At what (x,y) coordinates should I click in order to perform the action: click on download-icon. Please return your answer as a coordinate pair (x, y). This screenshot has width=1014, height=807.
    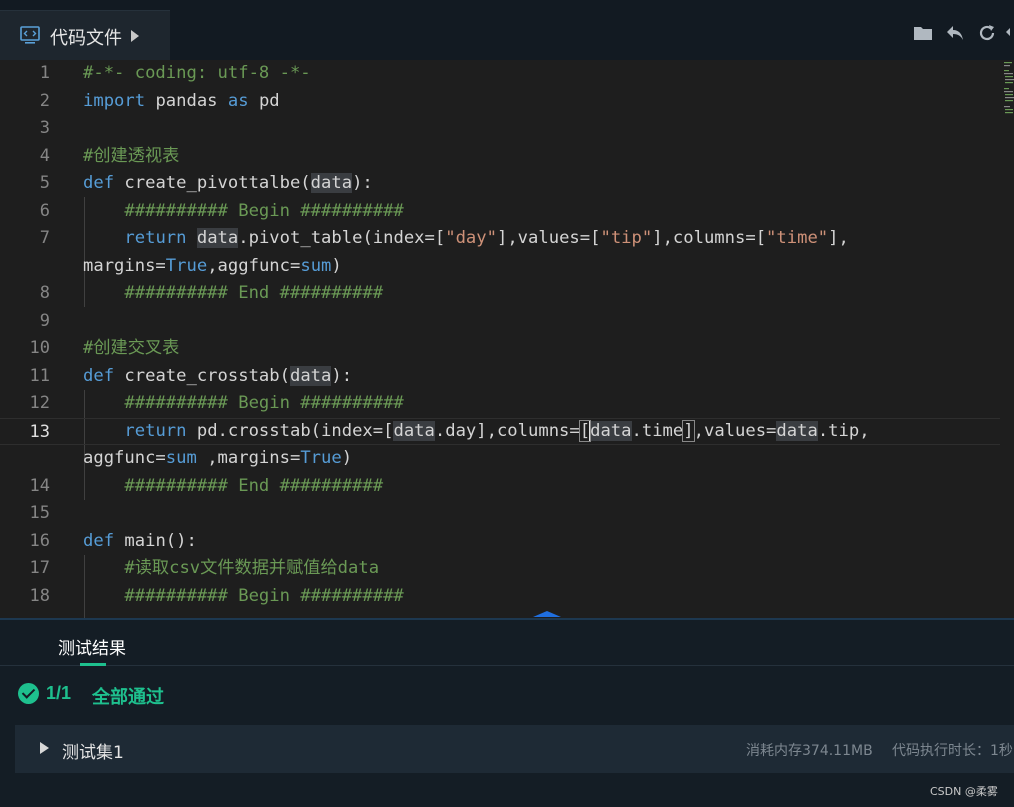
    Looking at the image, I should click on (1009, 33).